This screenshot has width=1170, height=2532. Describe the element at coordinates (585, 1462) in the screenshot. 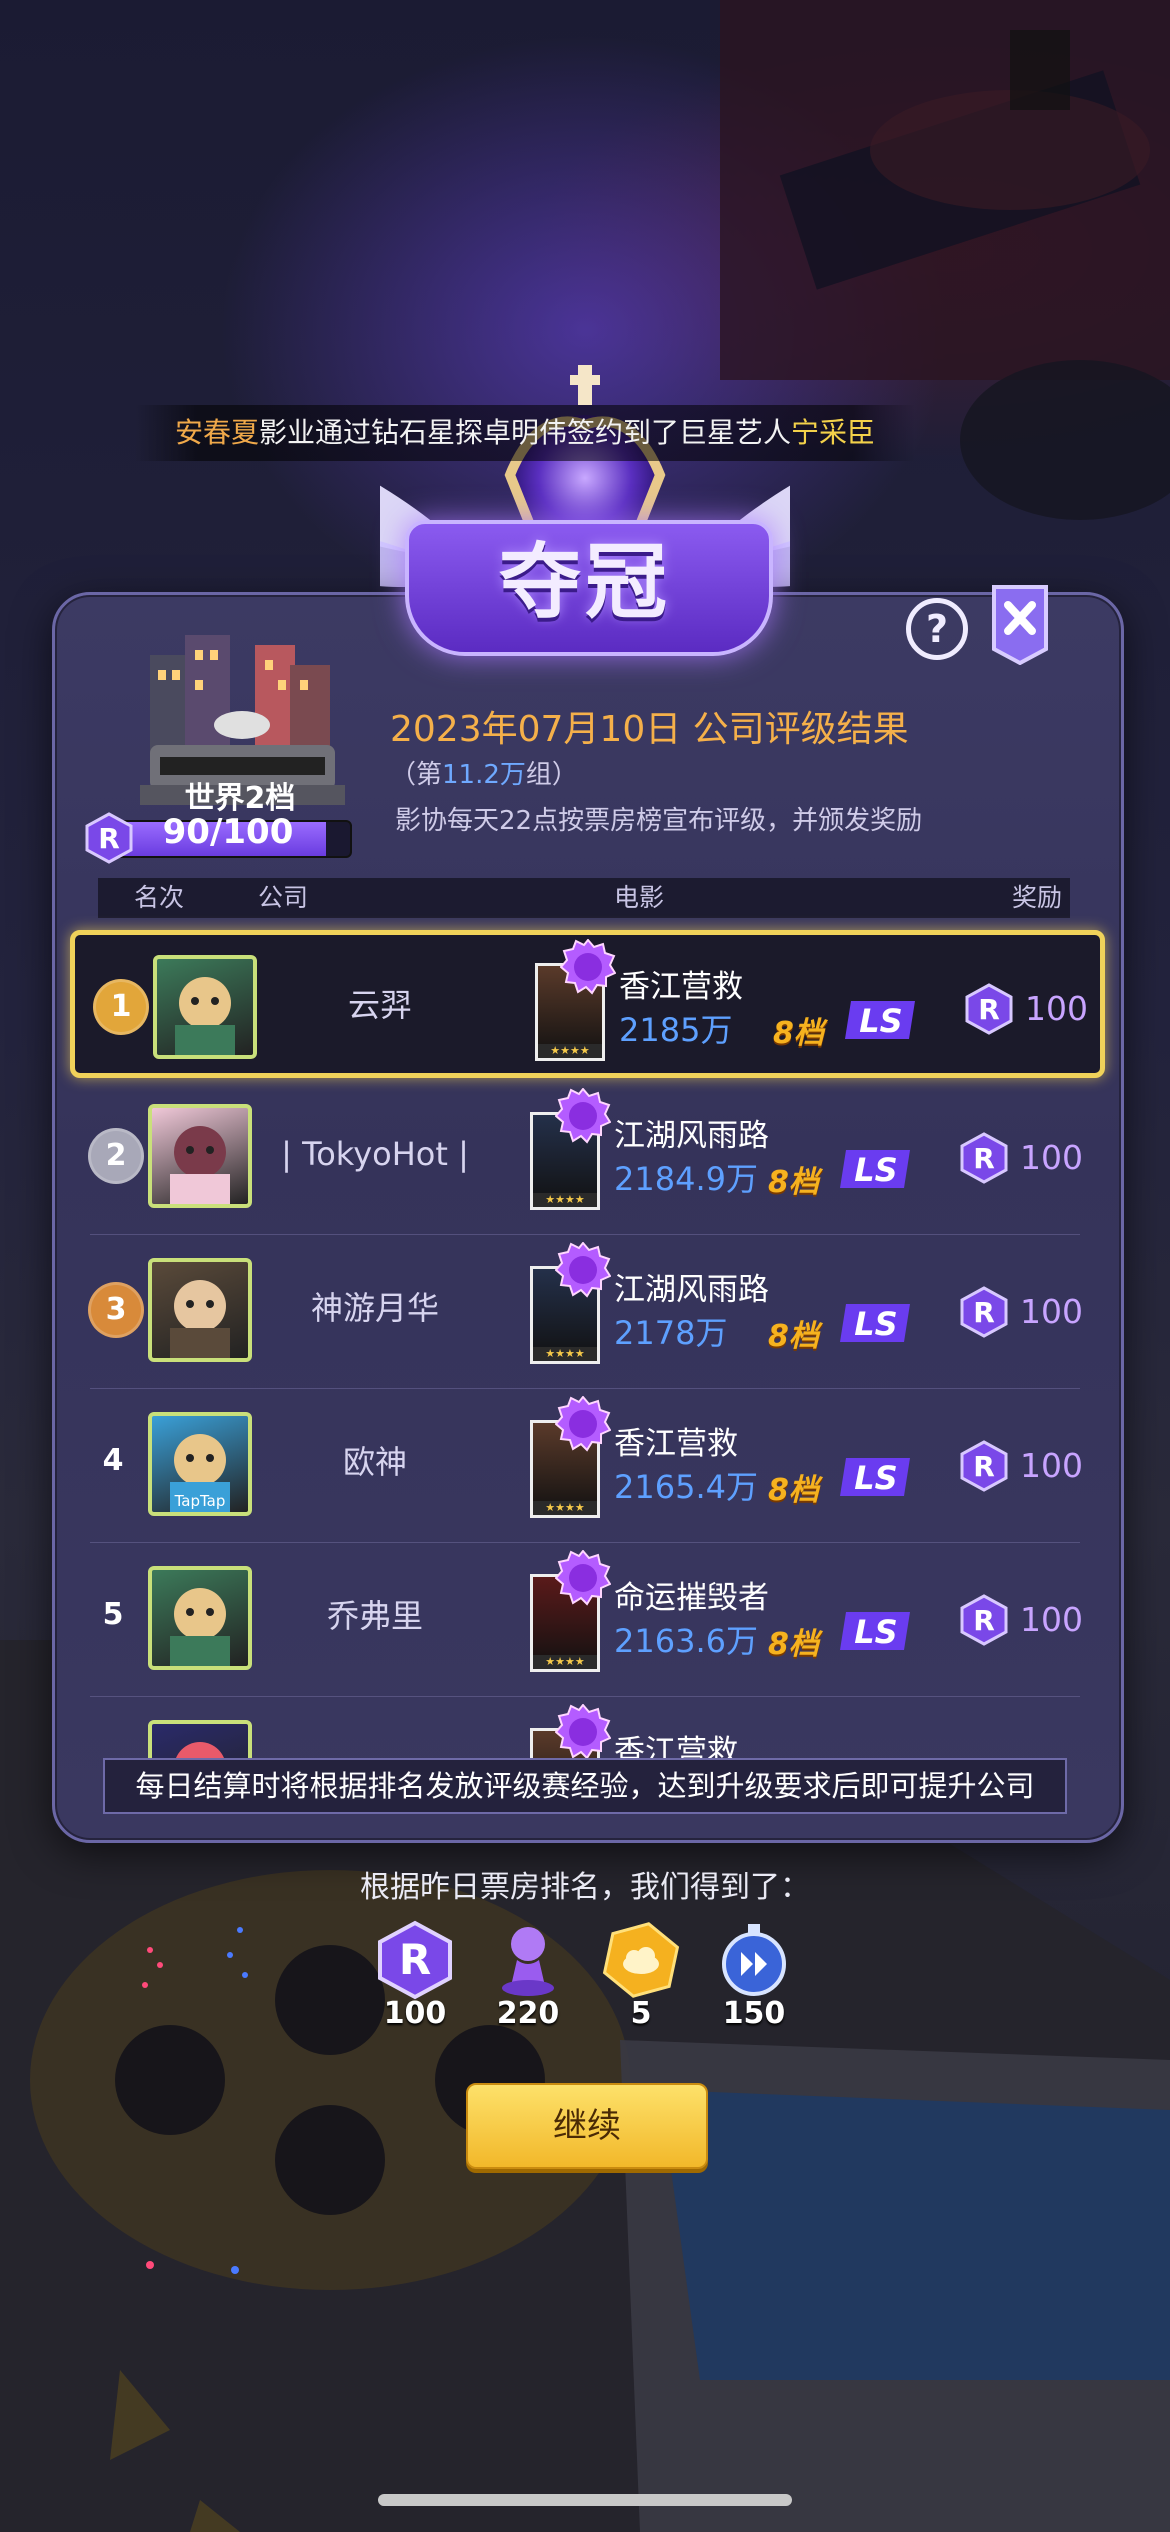

I see `ranking-row: 4 TapTap 欧神 ★★★★ 香江营救 2165.4万 8档 LS R 100` at that location.